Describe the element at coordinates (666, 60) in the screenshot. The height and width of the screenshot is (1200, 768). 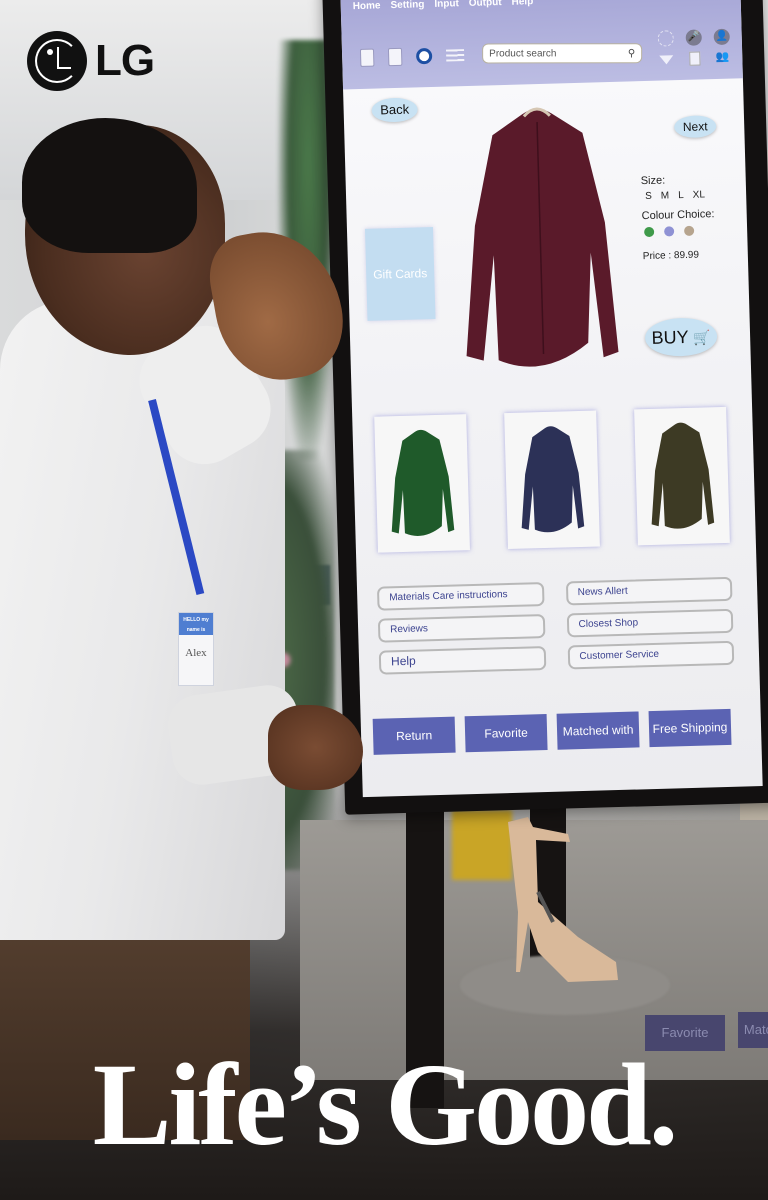
I see `dropdown-triangle-icon` at that location.